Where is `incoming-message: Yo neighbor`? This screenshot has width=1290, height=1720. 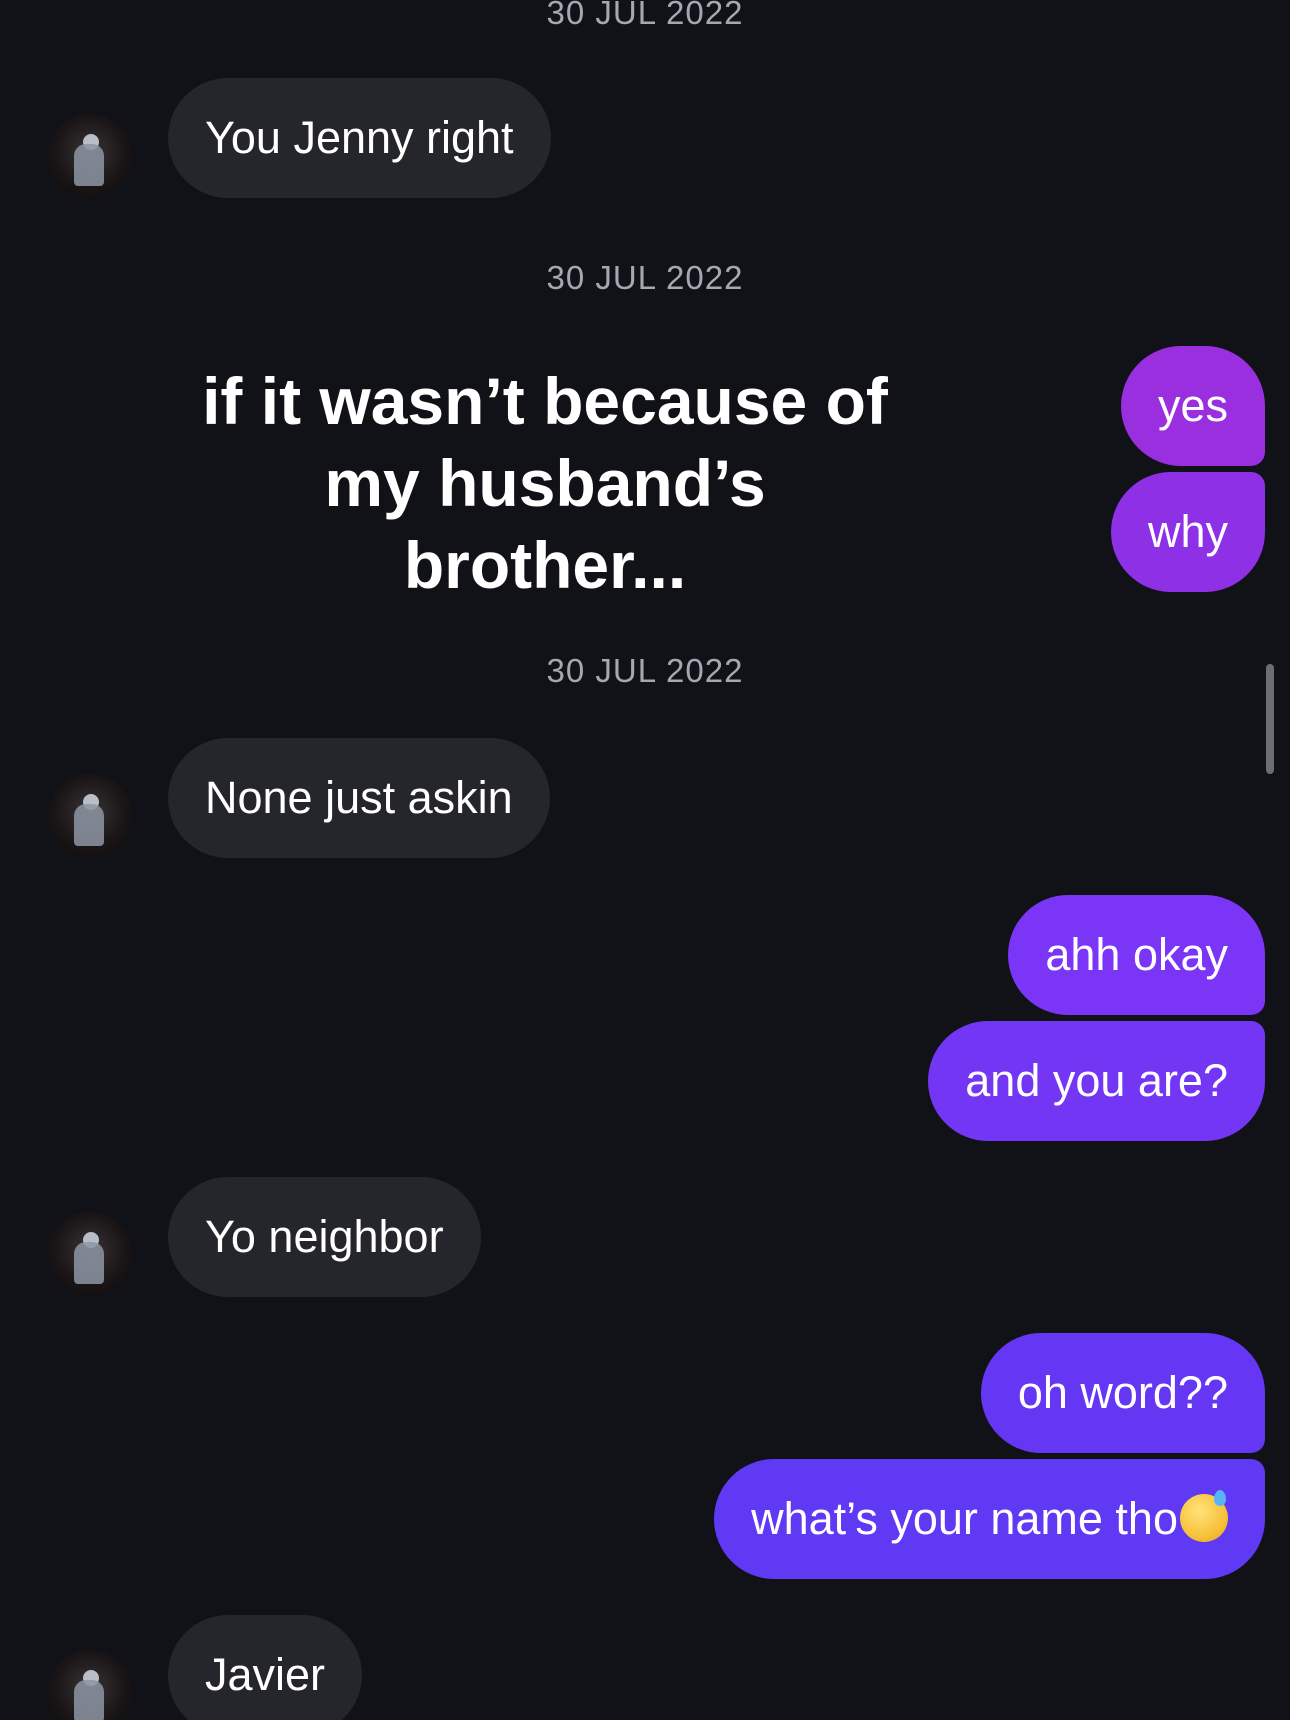
incoming-message: Yo neighbor is located at coordinates (324, 1237).